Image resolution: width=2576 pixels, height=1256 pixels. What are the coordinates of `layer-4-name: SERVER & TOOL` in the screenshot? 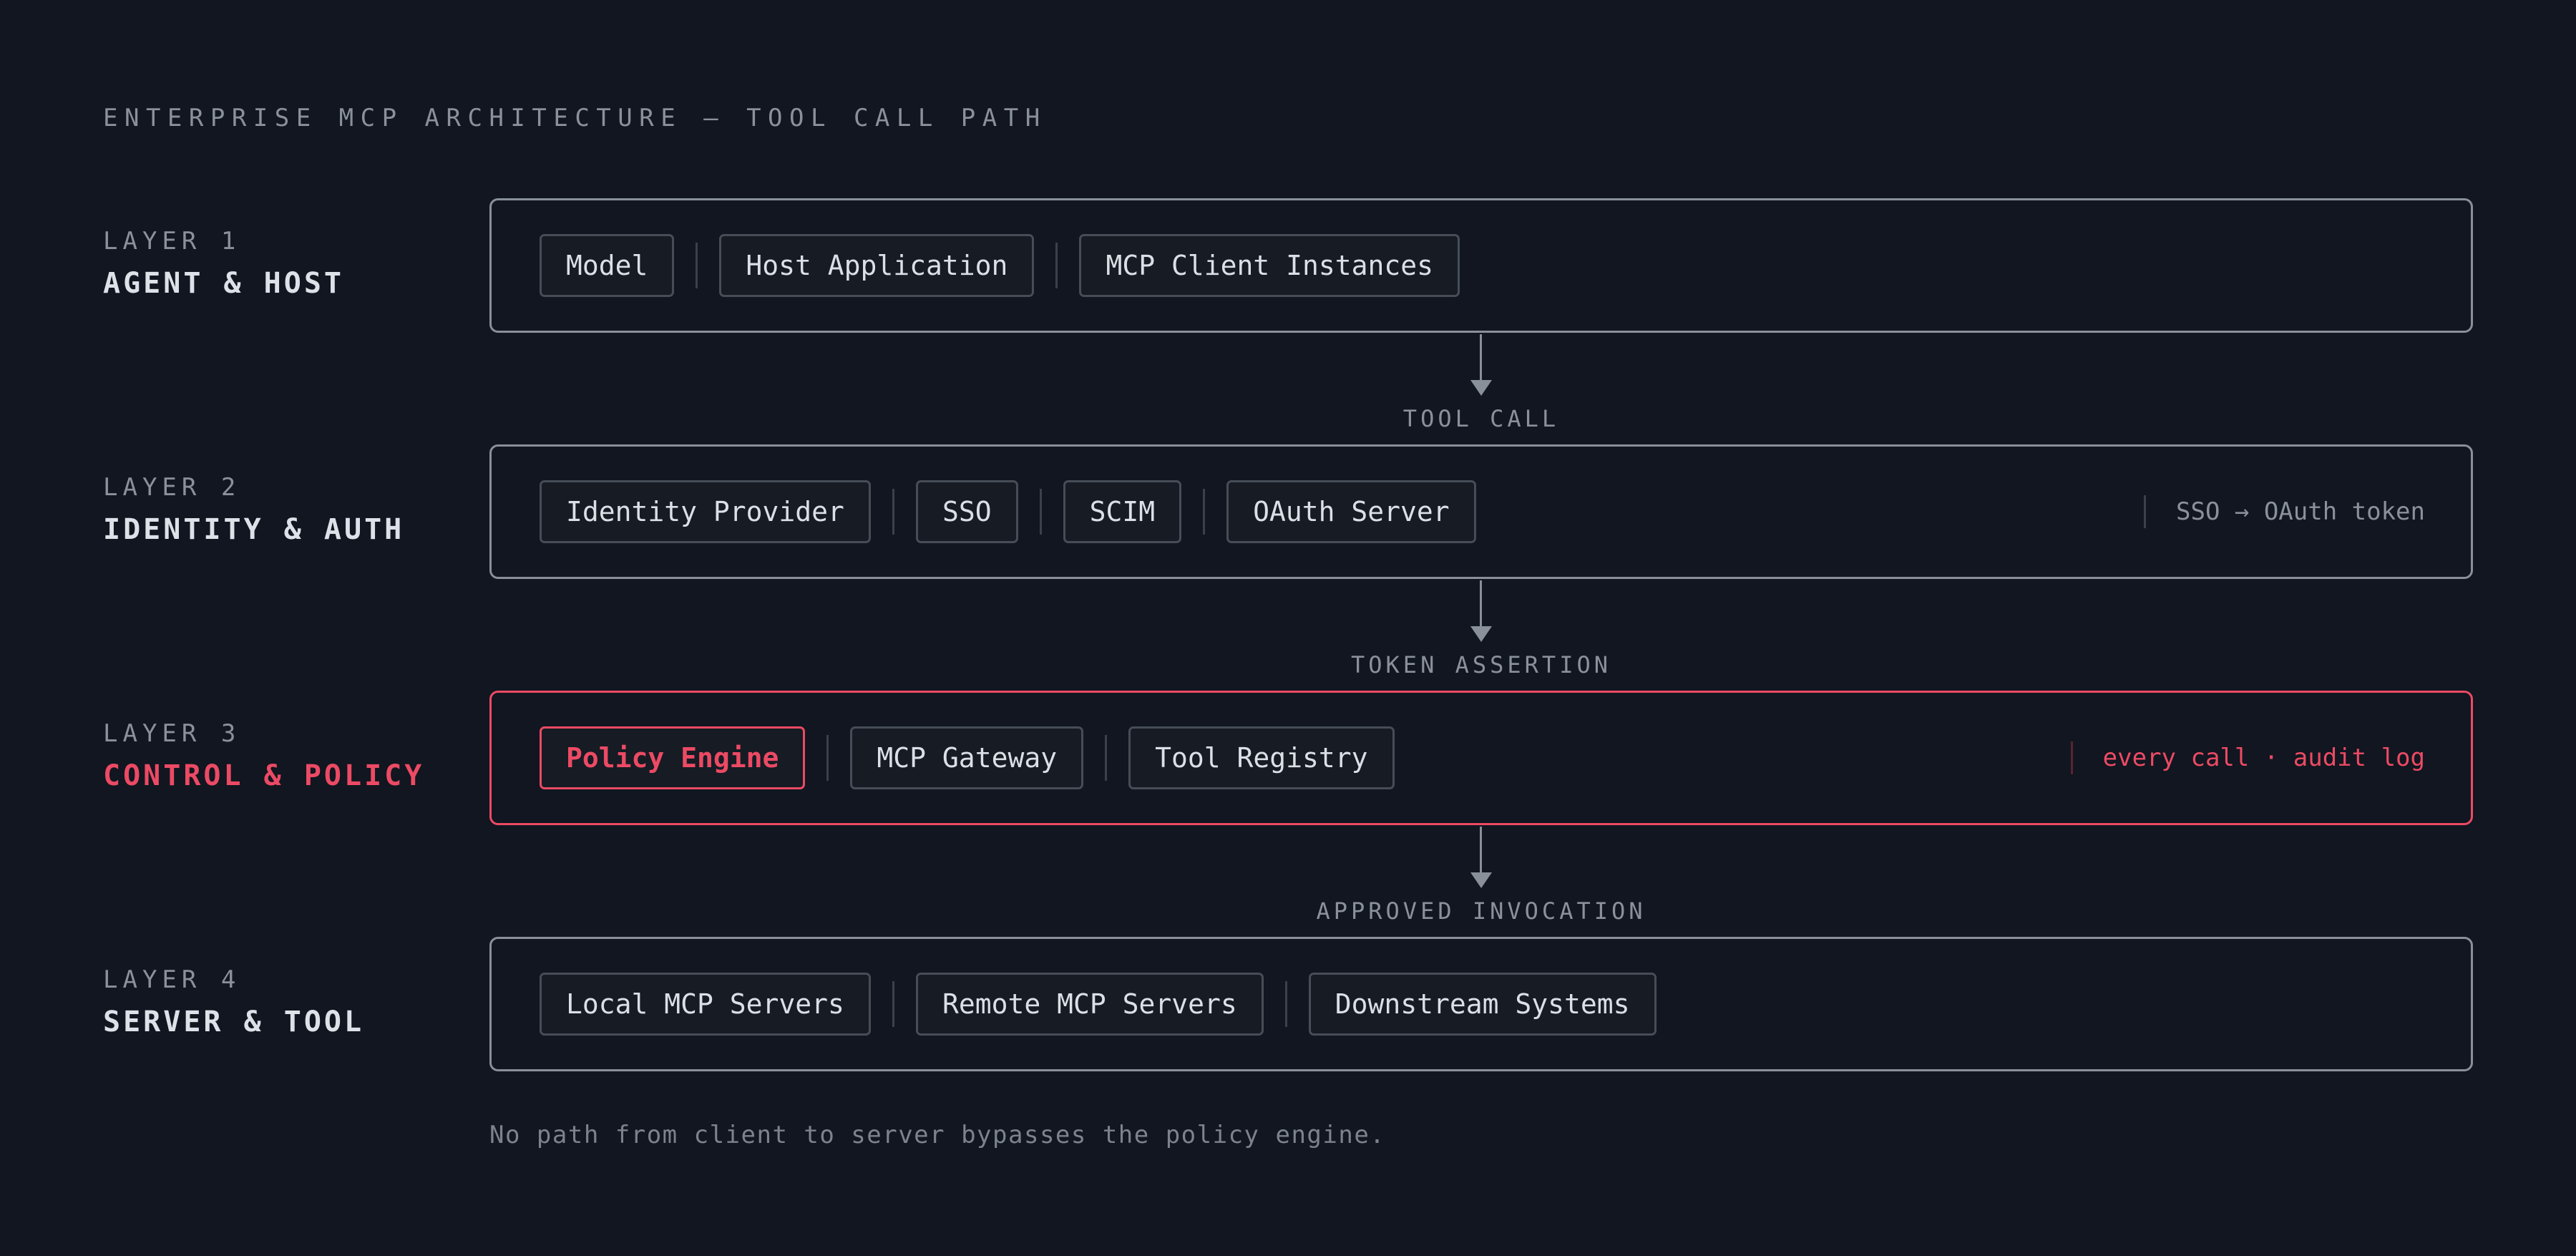 It's located at (234, 1022).